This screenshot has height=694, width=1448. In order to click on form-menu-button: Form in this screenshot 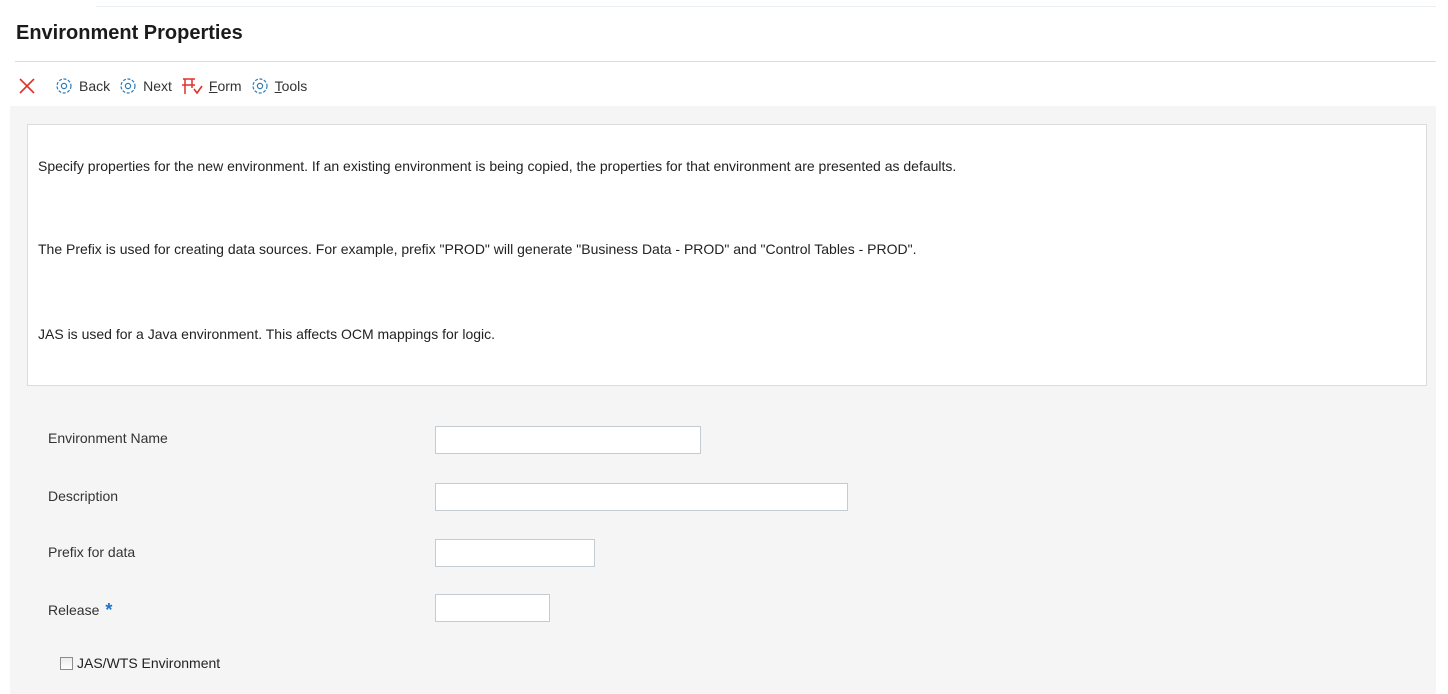, I will do `click(211, 86)`.